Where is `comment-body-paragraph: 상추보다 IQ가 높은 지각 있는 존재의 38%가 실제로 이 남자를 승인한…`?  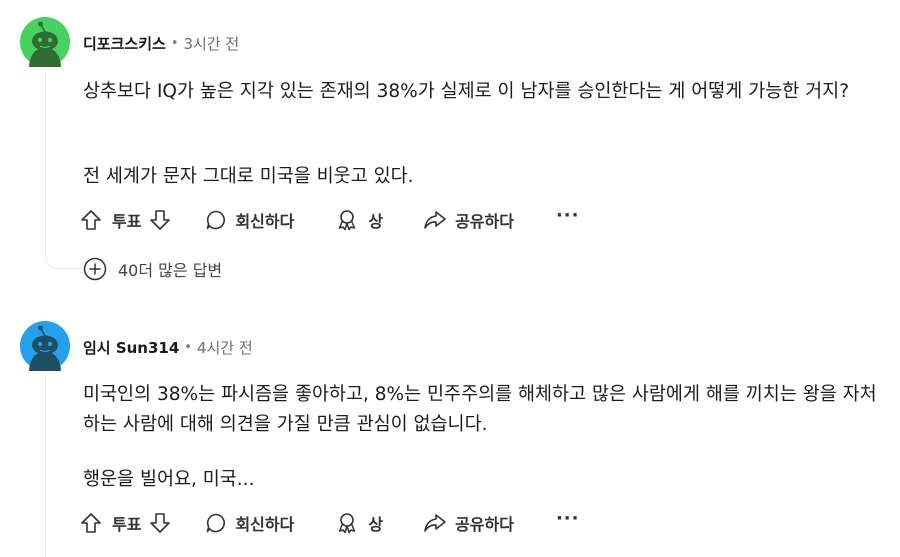 comment-body-paragraph: 상추보다 IQ가 높은 지각 있는 존재의 38%가 실제로 이 남자를 승인한… is located at coordinates (466, 91).